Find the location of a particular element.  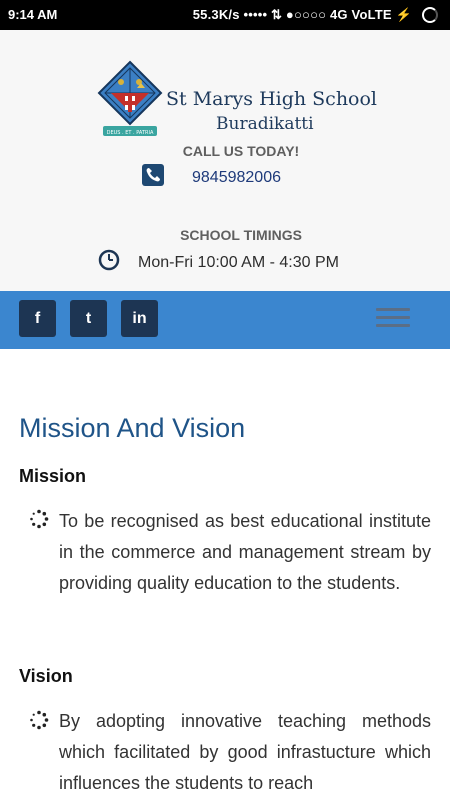

status-bar: 9:14 AM 55.3K/s ••••• ⇅ ●○○○○ 4G VoLTE ⚡ is located at coordinates (225, 15).